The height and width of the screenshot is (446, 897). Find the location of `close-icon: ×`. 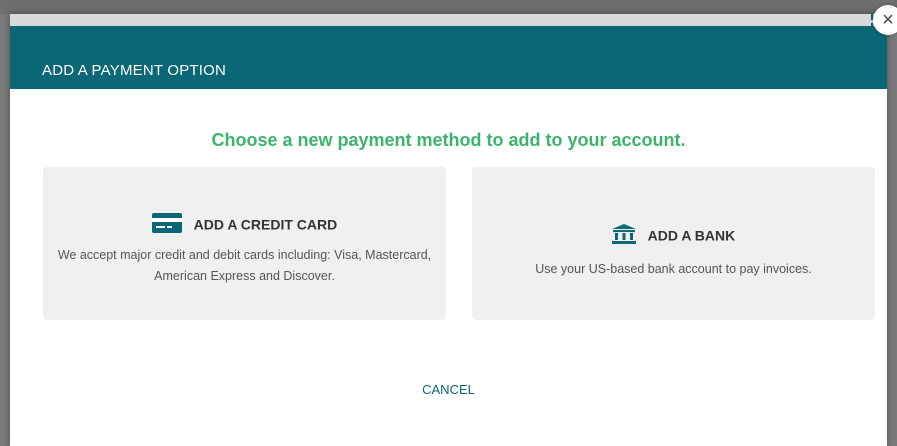

close-icon: × is located at coordinates (885, 20).